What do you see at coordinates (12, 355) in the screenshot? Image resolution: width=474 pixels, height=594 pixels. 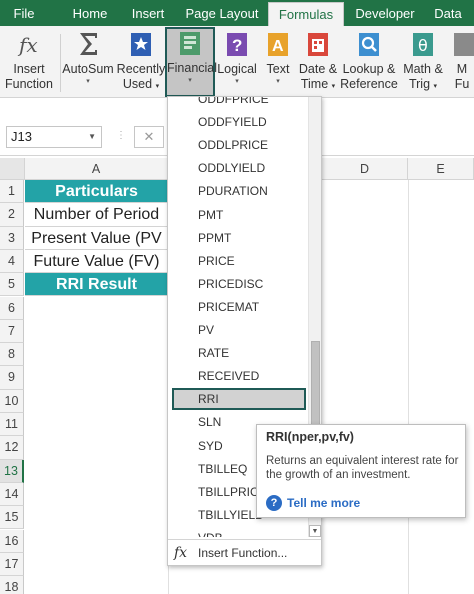 I see `row-header-8: 8` at bounding box center [12, 355].